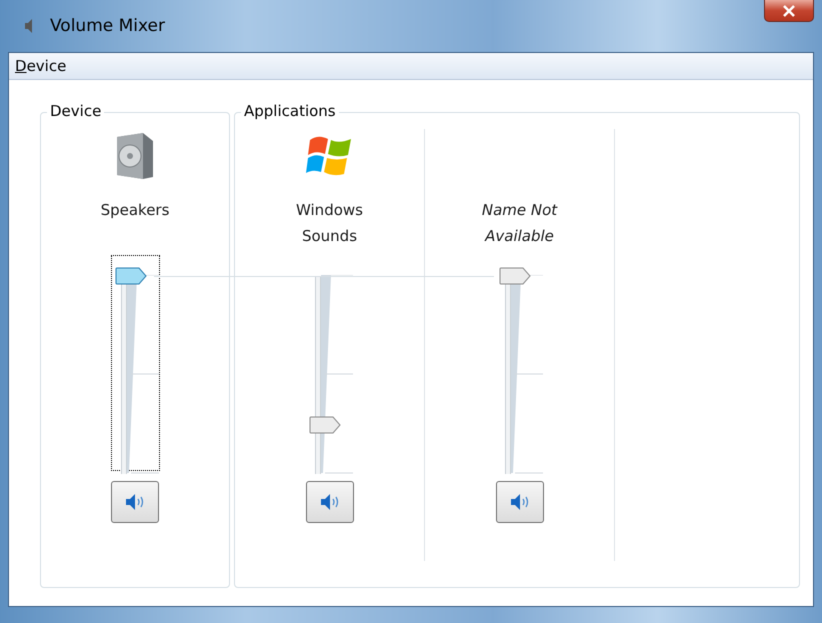  What do you see at coordinates (329, 222) in the screenshot?
I see `channel-name: Windows Sounds` at bounding box center [329, 222].